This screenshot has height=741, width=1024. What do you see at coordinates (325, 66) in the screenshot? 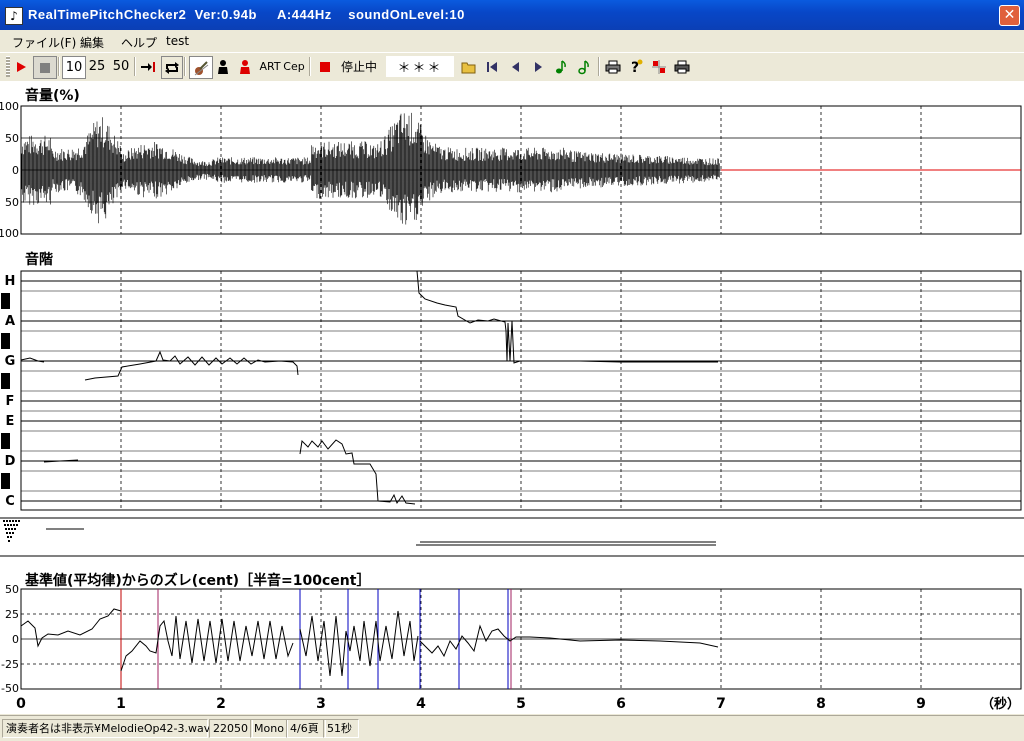
I see `record-stop-button` at bounding box center [325, 66].